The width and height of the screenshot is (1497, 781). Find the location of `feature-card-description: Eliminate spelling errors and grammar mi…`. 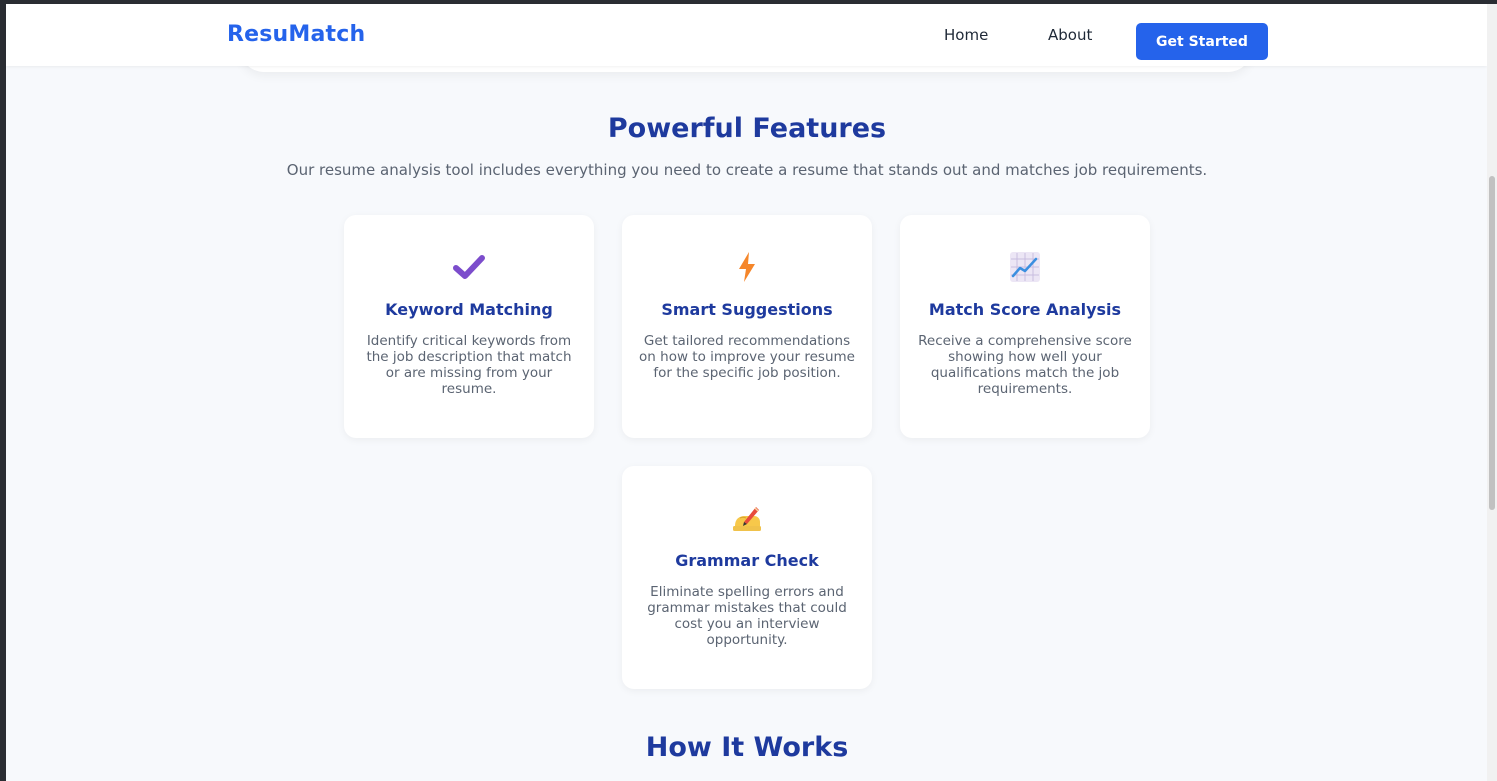

feature-card-description: Eliminate spelling errors and grammar mi… is located at coordinates (747, 616).